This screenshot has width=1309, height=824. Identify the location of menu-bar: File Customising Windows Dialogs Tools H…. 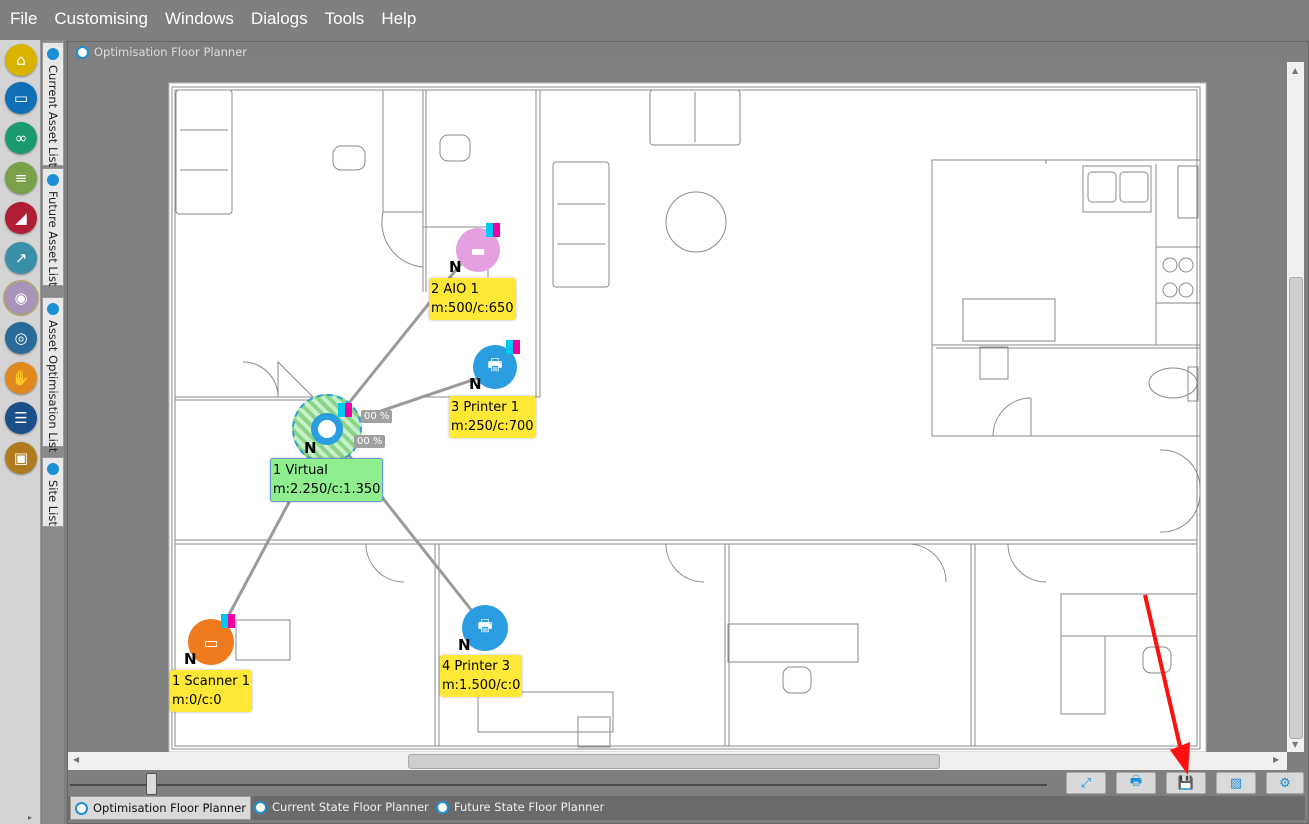
(654, 19).